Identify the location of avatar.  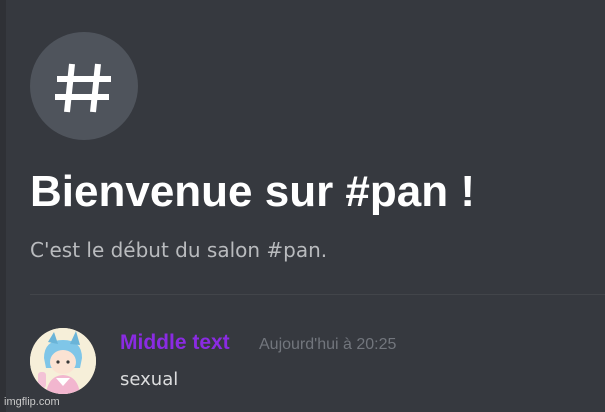
(63, 361).